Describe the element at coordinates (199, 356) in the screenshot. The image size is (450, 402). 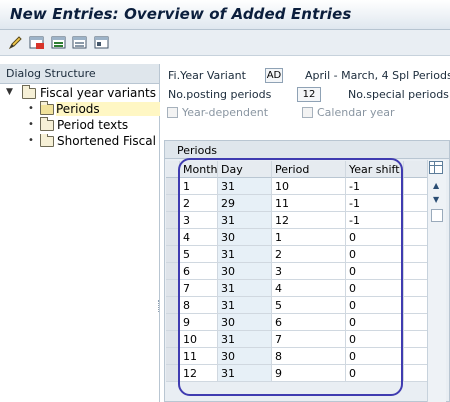
I see `cell-month: 11` at that location.